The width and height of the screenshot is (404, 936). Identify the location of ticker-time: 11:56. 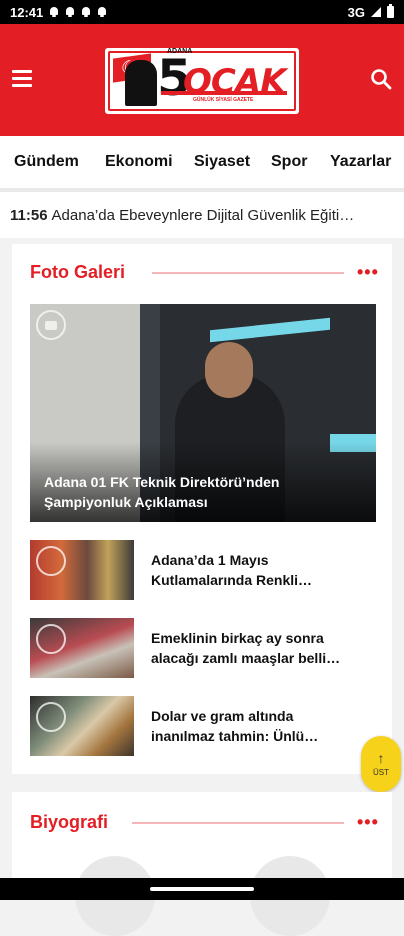
(29, 215).